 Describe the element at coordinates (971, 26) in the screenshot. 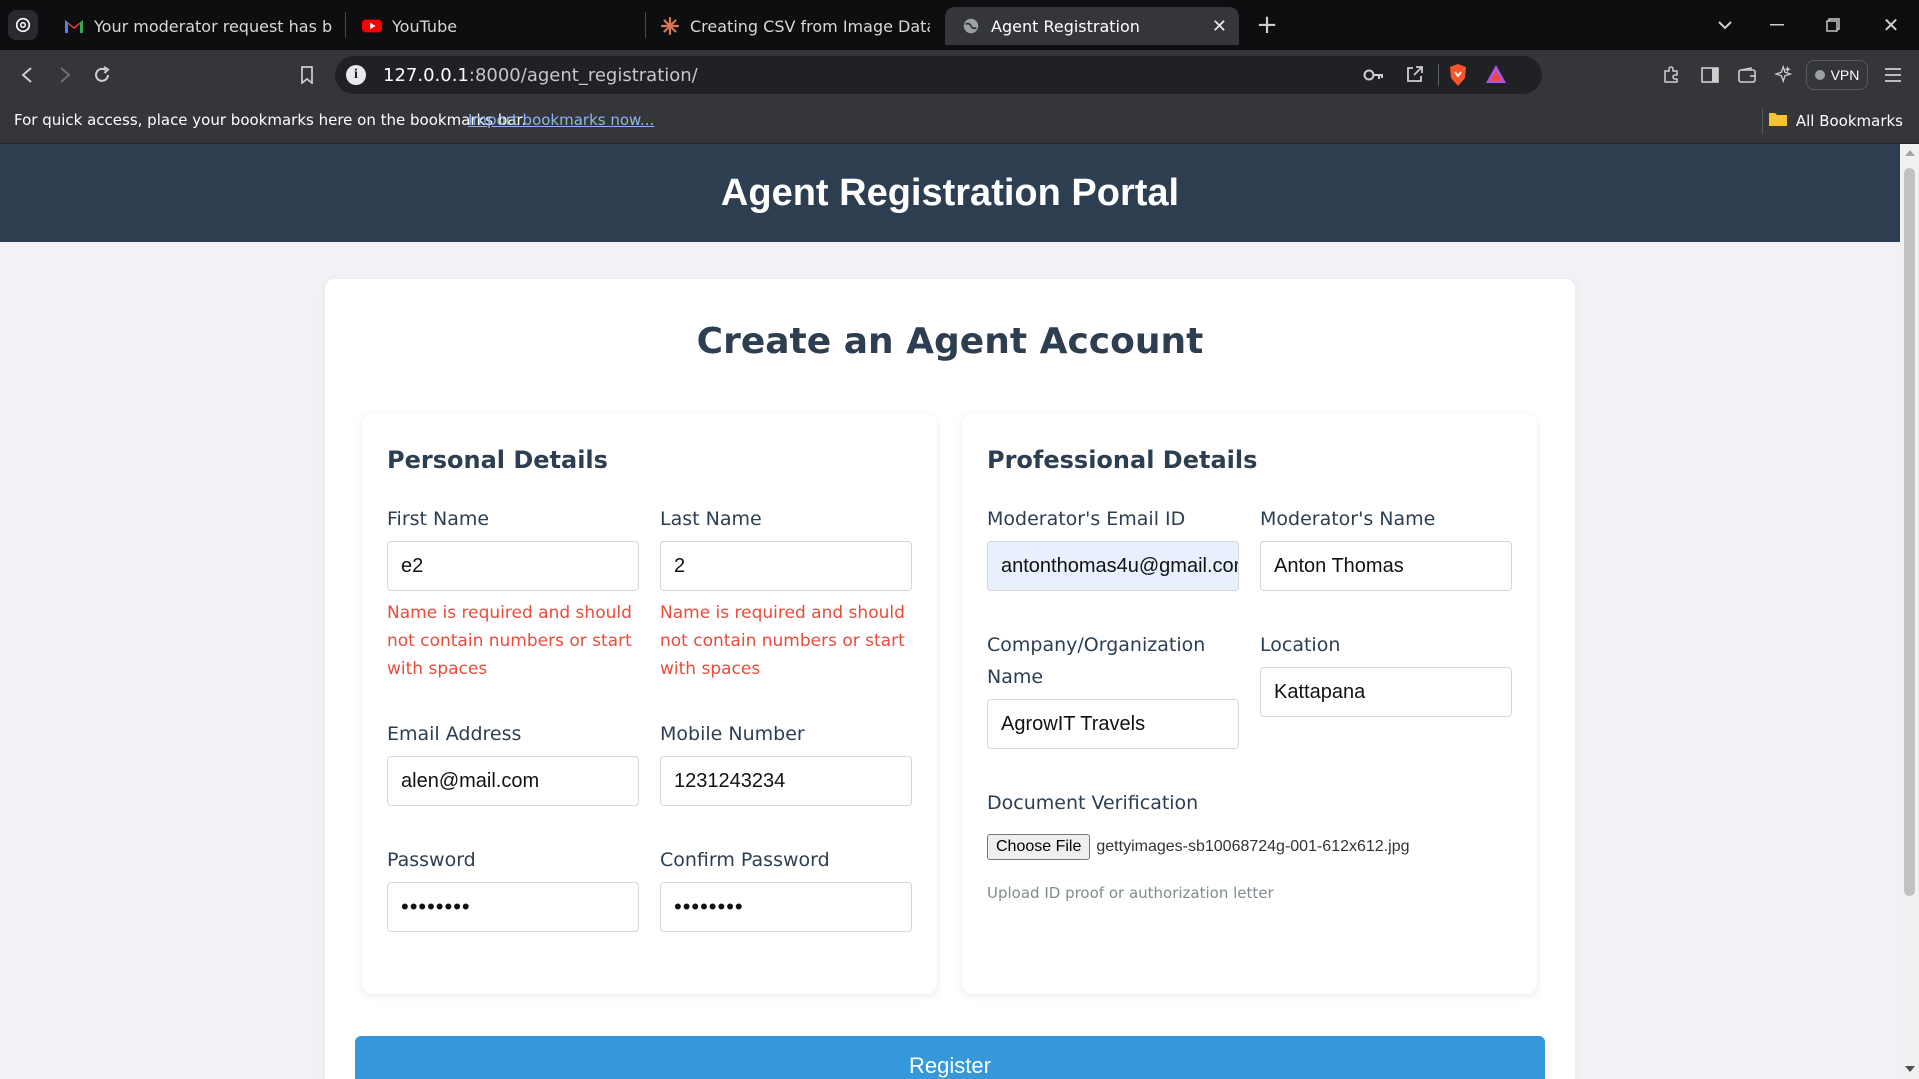

I see `globe-icon` at that location.